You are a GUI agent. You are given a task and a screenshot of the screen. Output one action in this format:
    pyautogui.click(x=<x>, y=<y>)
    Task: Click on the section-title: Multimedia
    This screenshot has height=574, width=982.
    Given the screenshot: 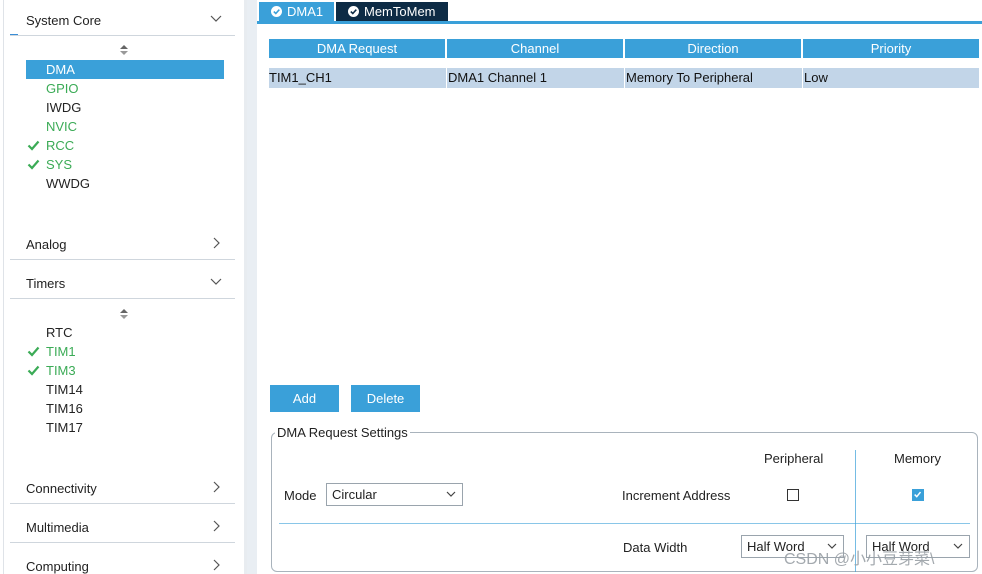 What is the action you would take?
    pyautogui.click(x=57, y=527)
    